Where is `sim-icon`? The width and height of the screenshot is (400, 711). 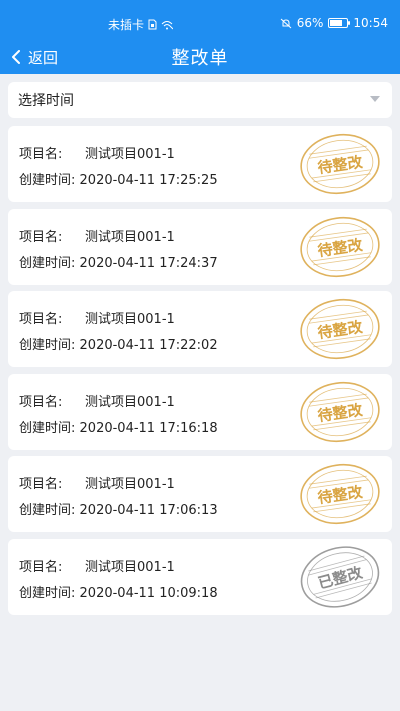
sim-icon is located at coordinates (152, 24).